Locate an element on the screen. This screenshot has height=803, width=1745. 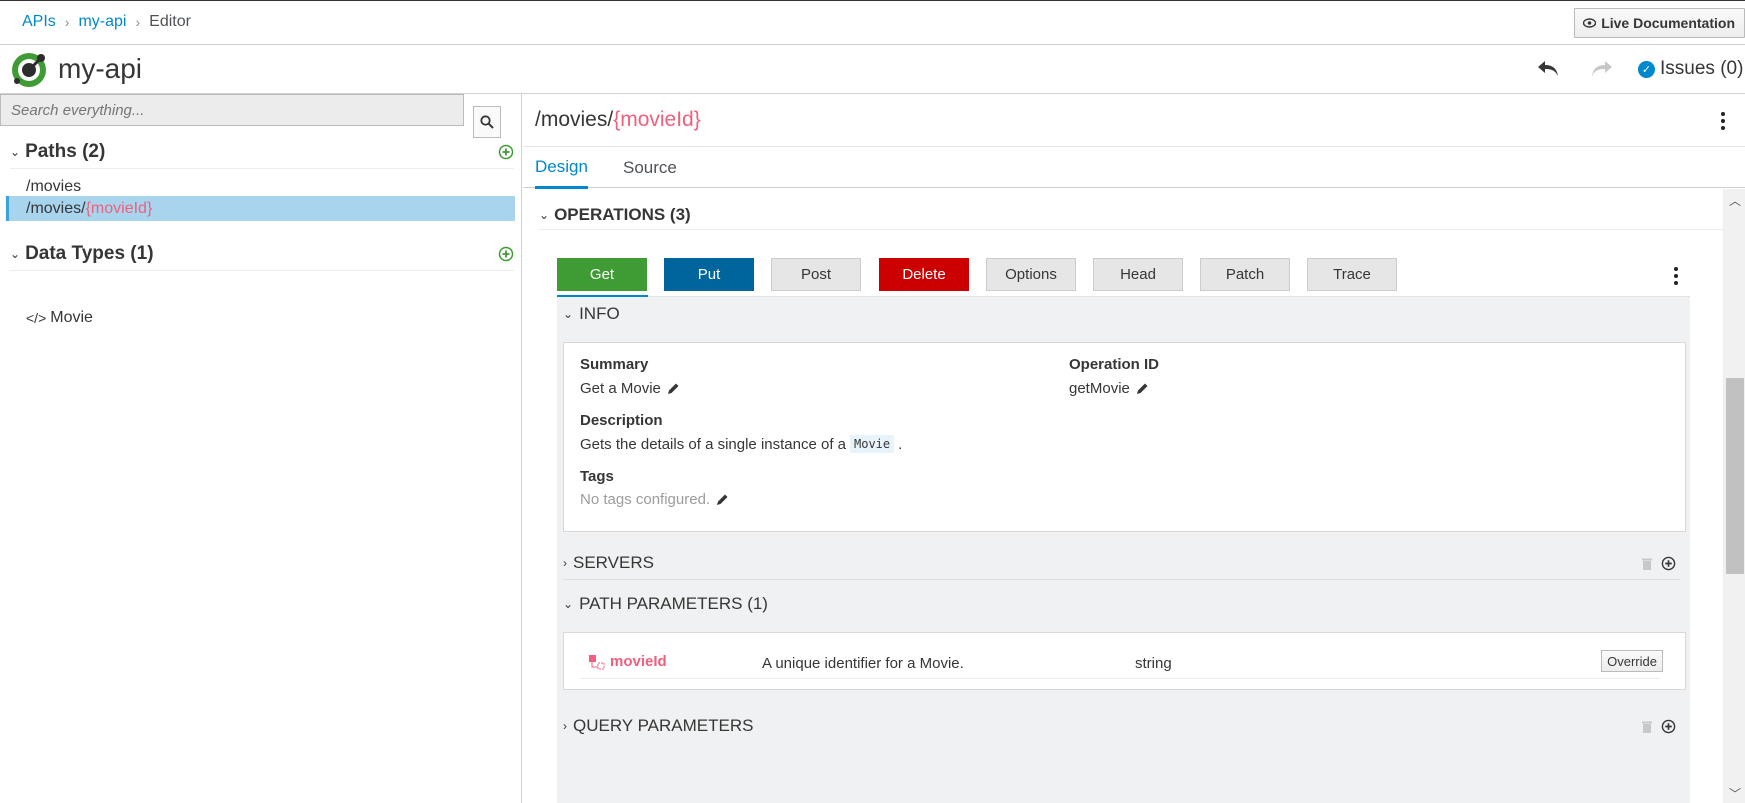
path-parameter-name-text: movieId is located at coordinates (638, 661).